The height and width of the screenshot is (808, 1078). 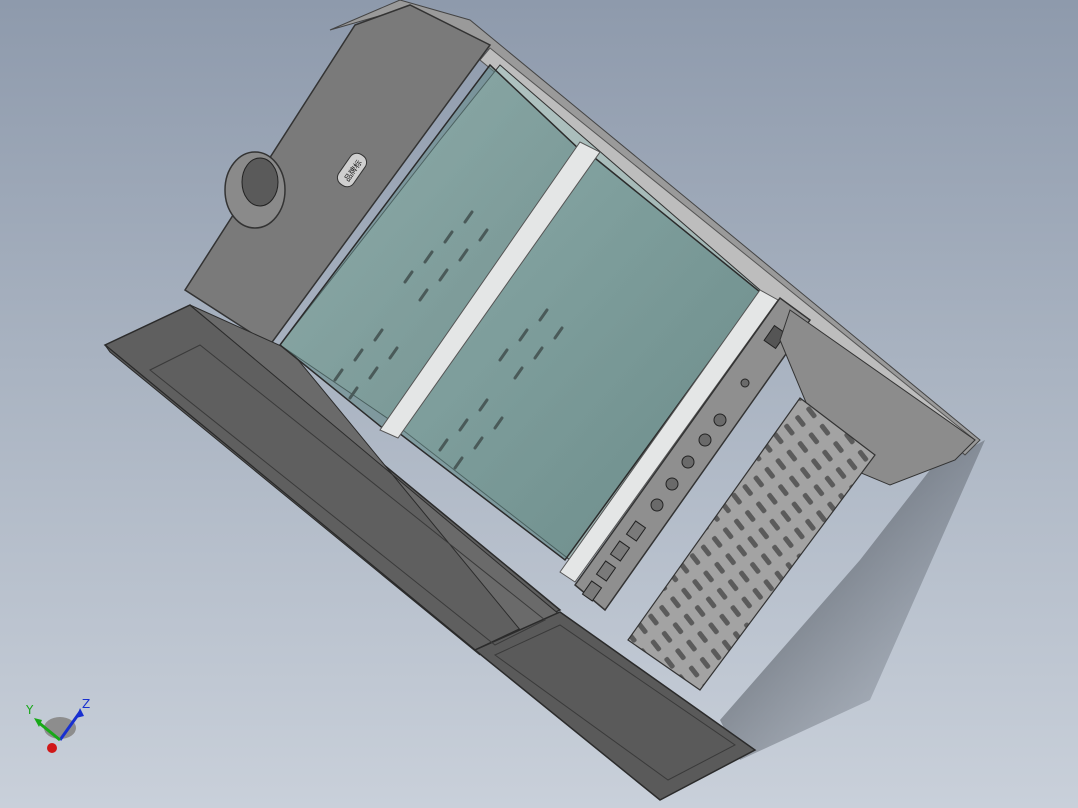 What do you see at coordinates (86, 704) in the screenshot?
I see `z-axis-label: Z` at bounding box center [86, 704].